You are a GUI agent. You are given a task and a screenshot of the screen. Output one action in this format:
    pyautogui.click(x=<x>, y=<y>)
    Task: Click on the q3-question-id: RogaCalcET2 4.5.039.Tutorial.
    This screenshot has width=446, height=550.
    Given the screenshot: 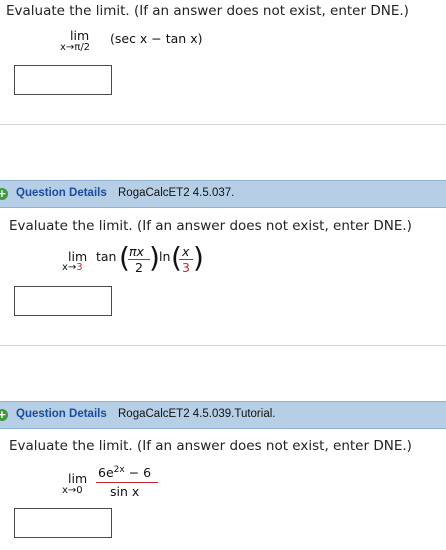 What is the action you would take?
    pyautogui.click(x=197, y=414)
    